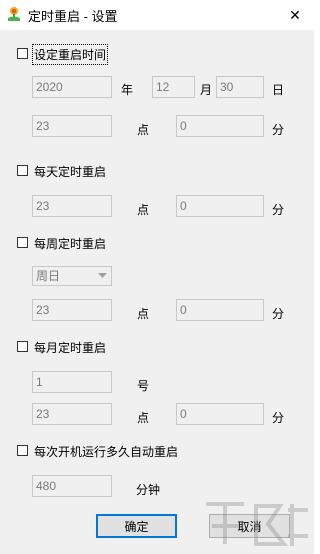  What do you see at coordinates (72, 414) in the screenshot?
I see `monthly-hour-input: 23` at bounding box center [72, 414].